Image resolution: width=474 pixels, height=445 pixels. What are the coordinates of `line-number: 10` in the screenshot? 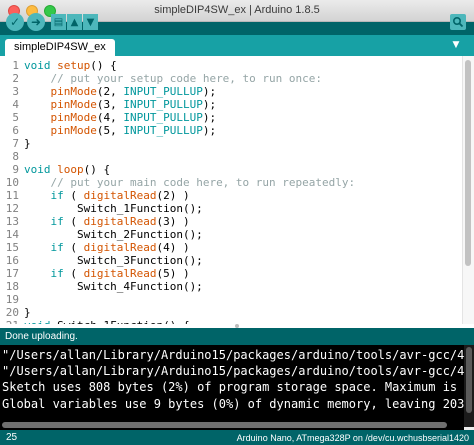 It's located at (12, 182).